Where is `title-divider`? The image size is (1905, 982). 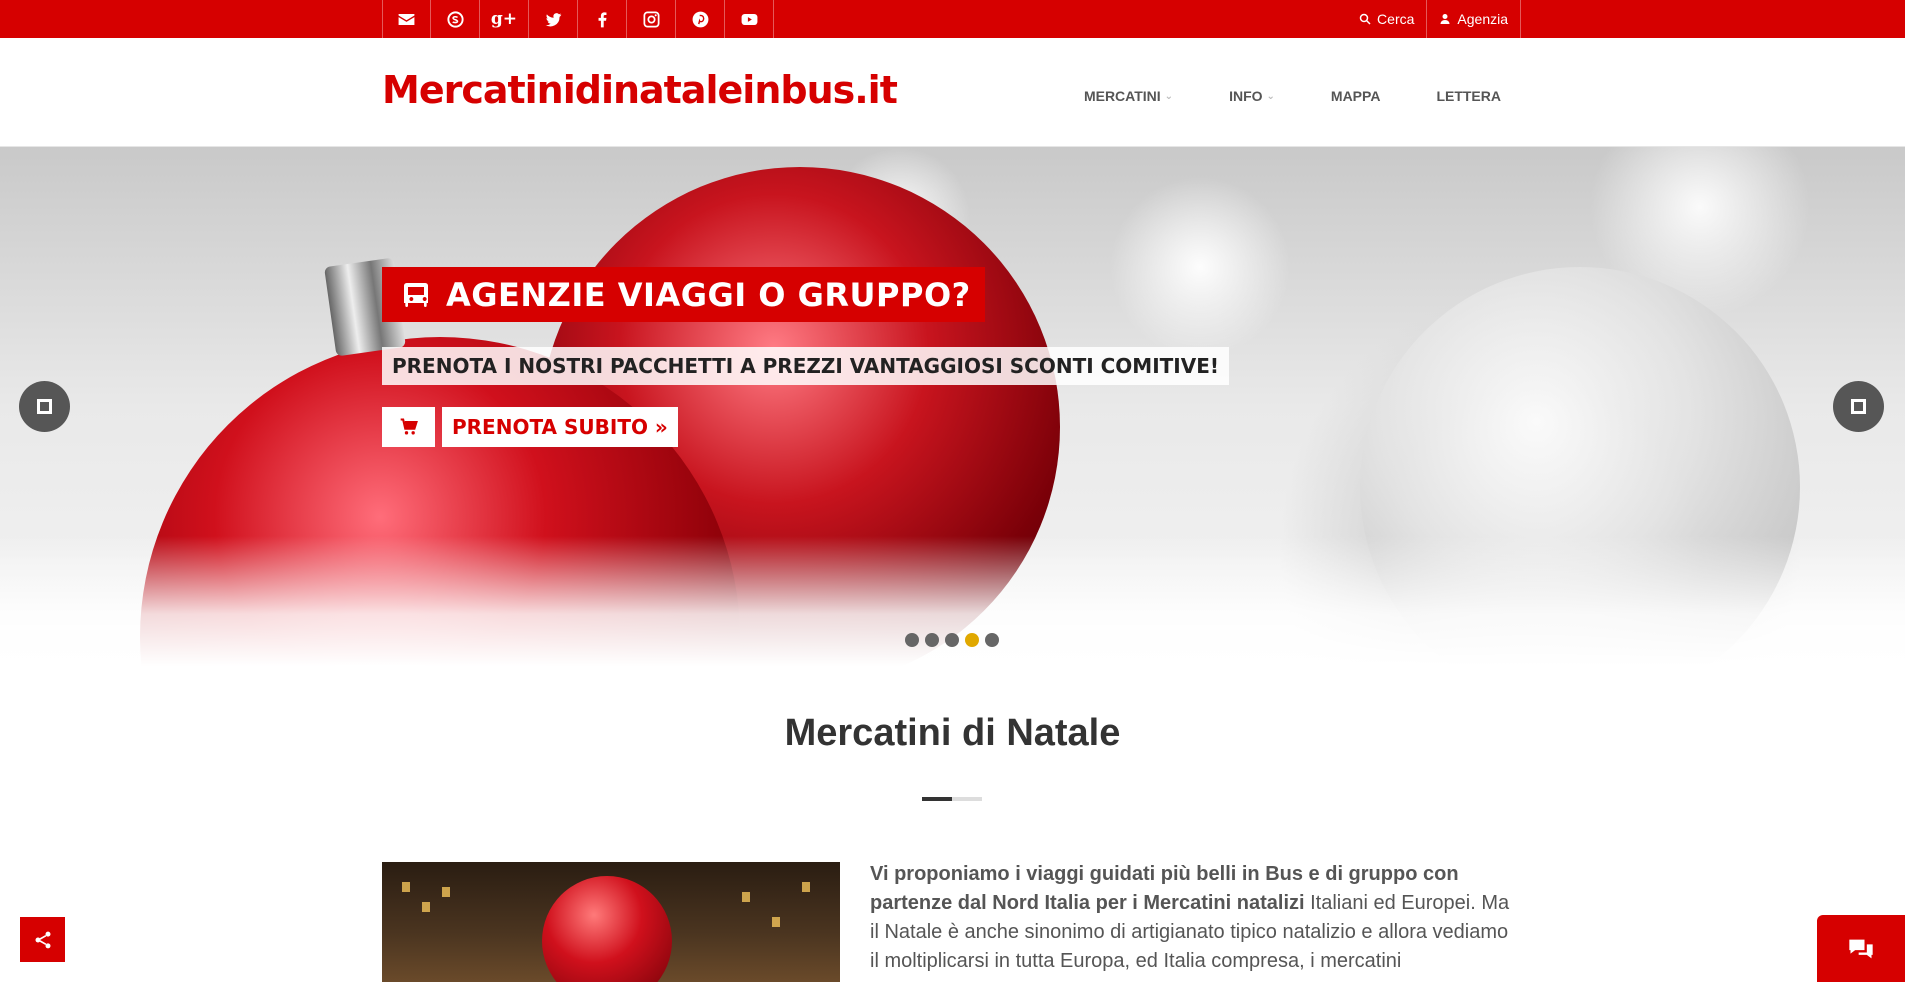
title-divider is located at coordinates (952, 799).